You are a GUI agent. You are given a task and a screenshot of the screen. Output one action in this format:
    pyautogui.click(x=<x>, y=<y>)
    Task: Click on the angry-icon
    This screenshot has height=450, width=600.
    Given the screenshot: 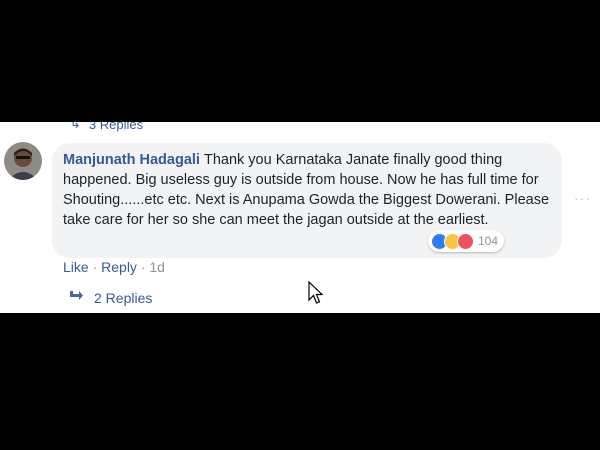 What is the action you would take?
    pyautogui.click(x=465, y=241)
    